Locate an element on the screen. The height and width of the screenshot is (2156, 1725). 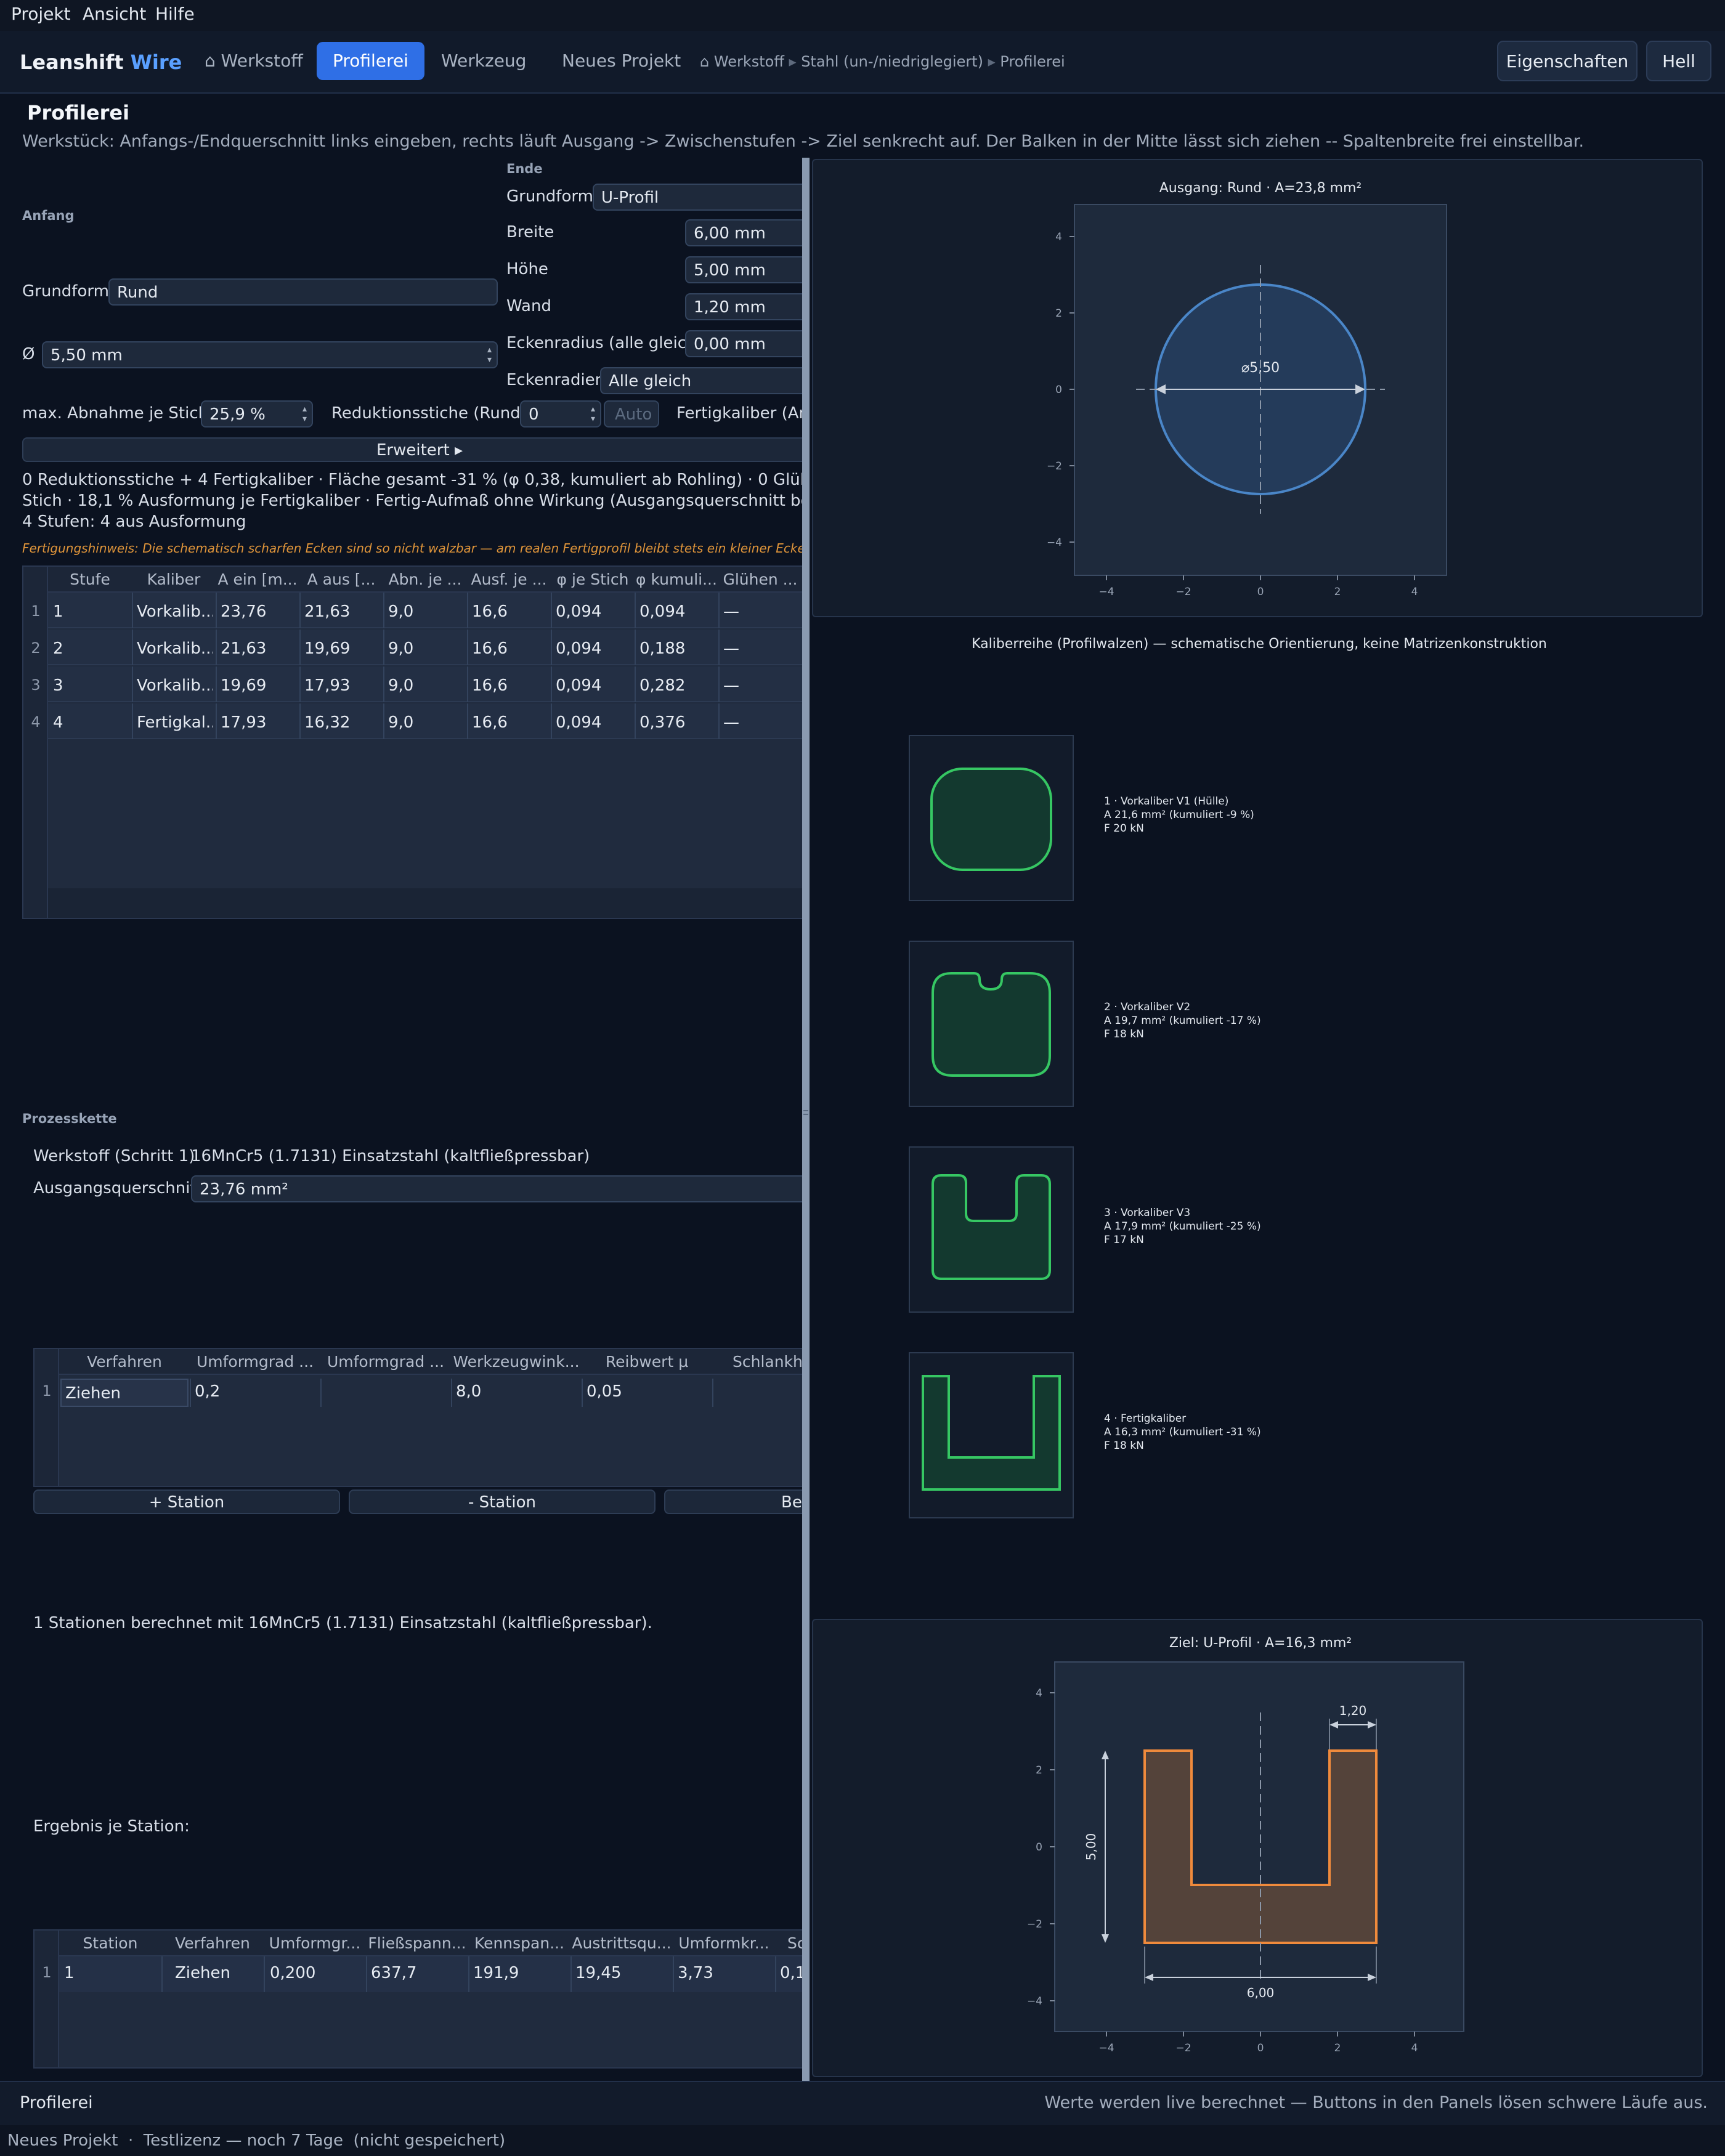
col-kaliber: Kaliber is located at coordinates (174, 580).